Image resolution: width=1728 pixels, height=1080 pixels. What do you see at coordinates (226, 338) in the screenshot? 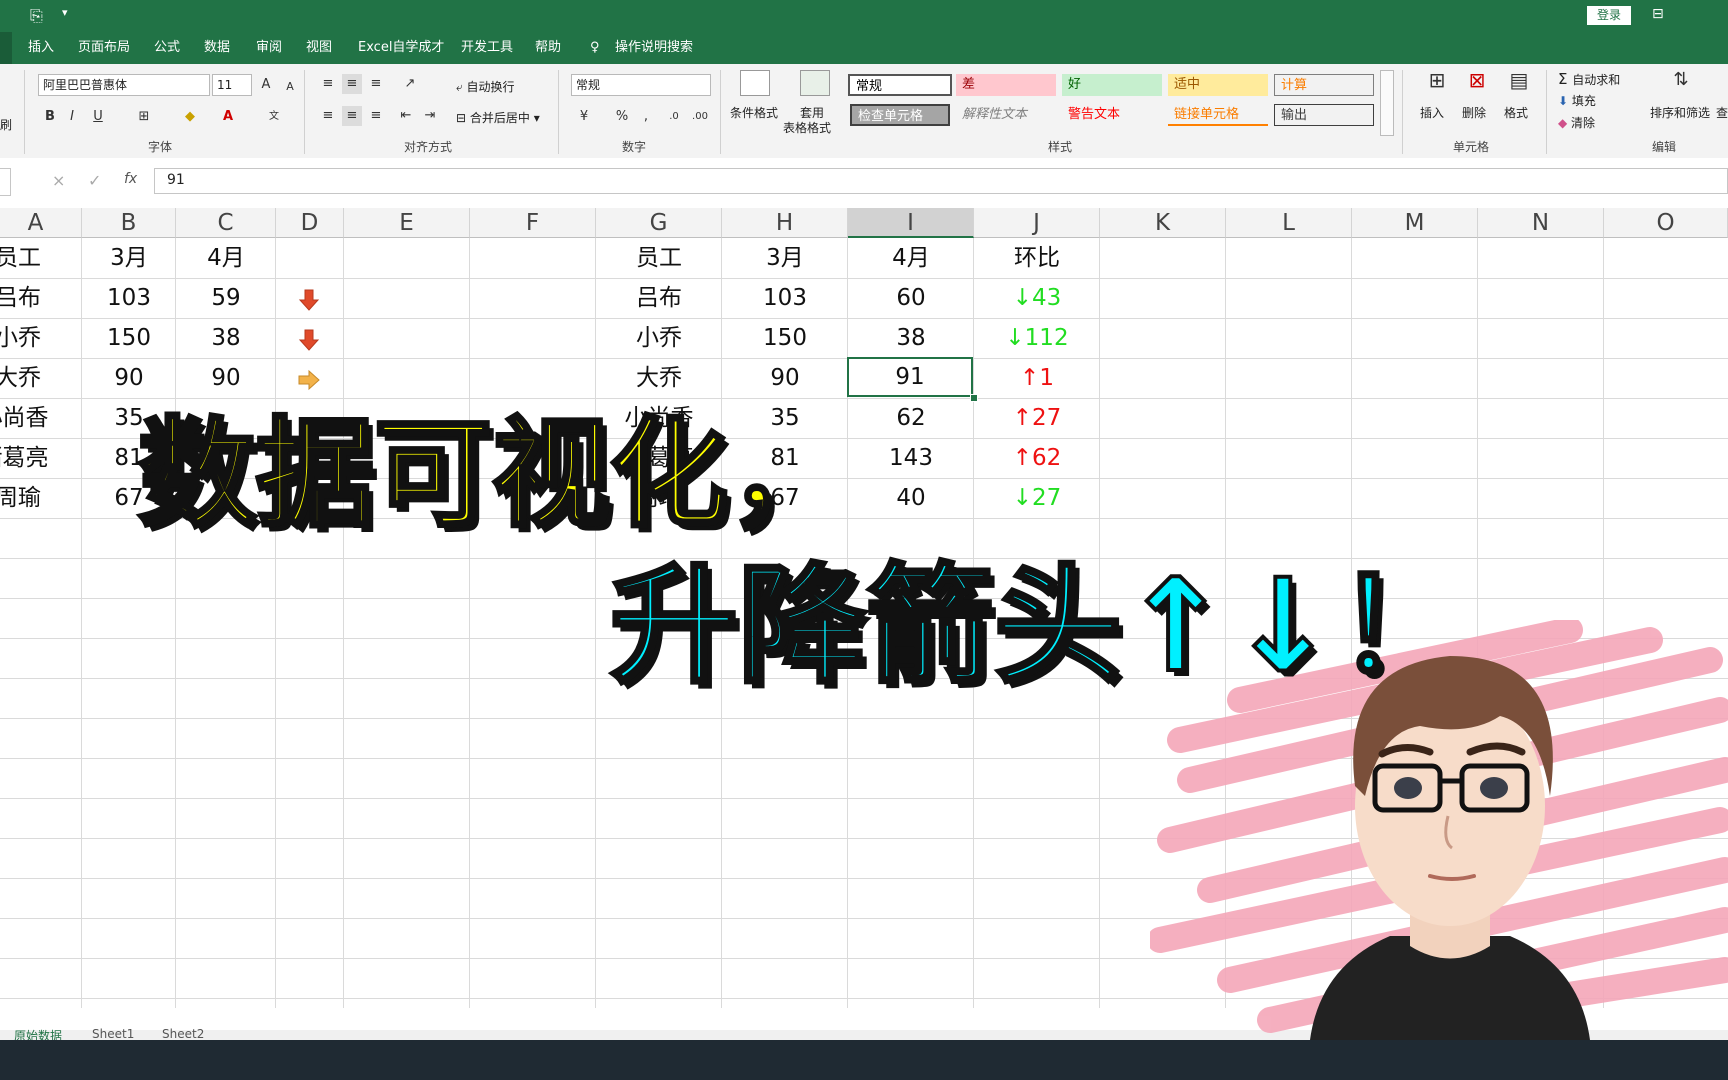
I see `cell-c3: 38` at bounding box center [226, 338].